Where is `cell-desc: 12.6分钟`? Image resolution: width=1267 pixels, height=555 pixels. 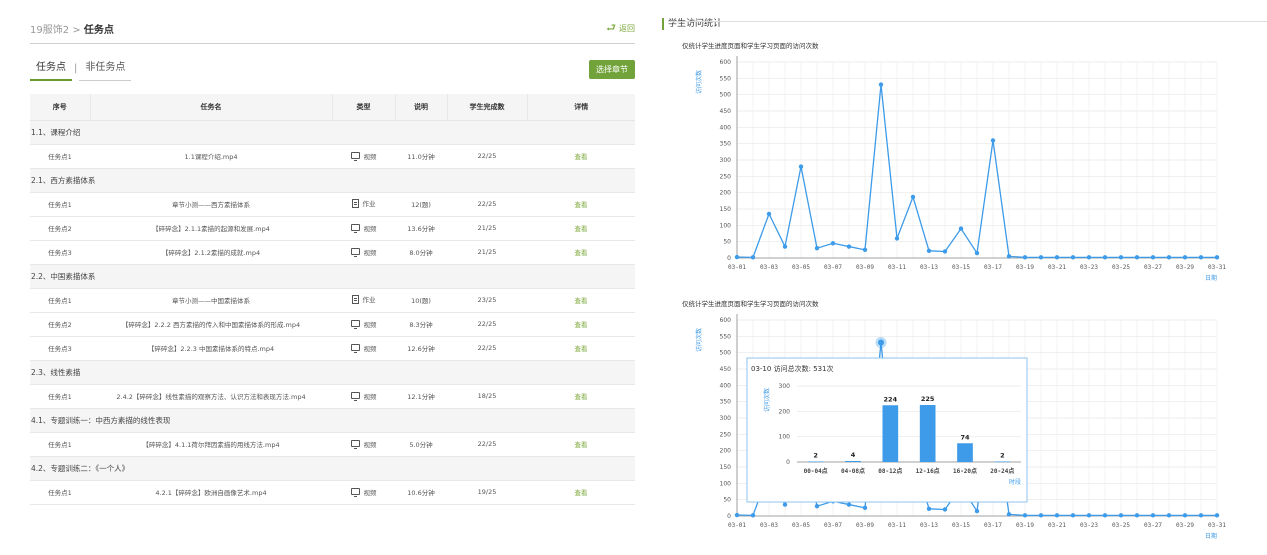
cell-desc: 12.6分钟 is located at coordinates (421, 348).